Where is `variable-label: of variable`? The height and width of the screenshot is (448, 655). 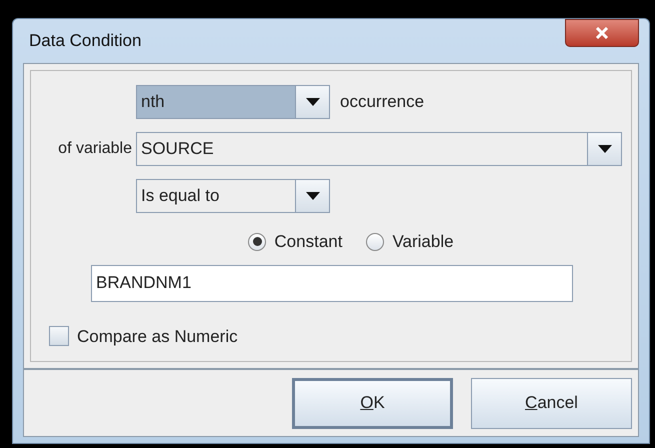
variable-label: of variable is located at coordinates (95, 149).